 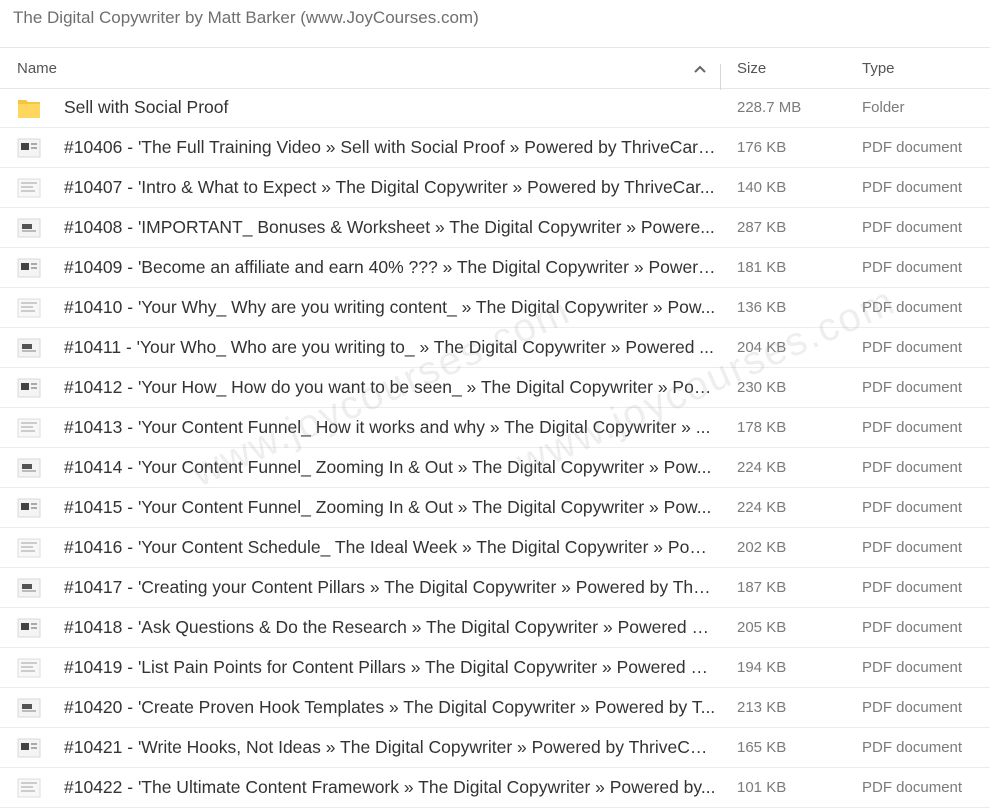 I want to click on file-name: Sell with Social Proof, so click(x=390, y=107).